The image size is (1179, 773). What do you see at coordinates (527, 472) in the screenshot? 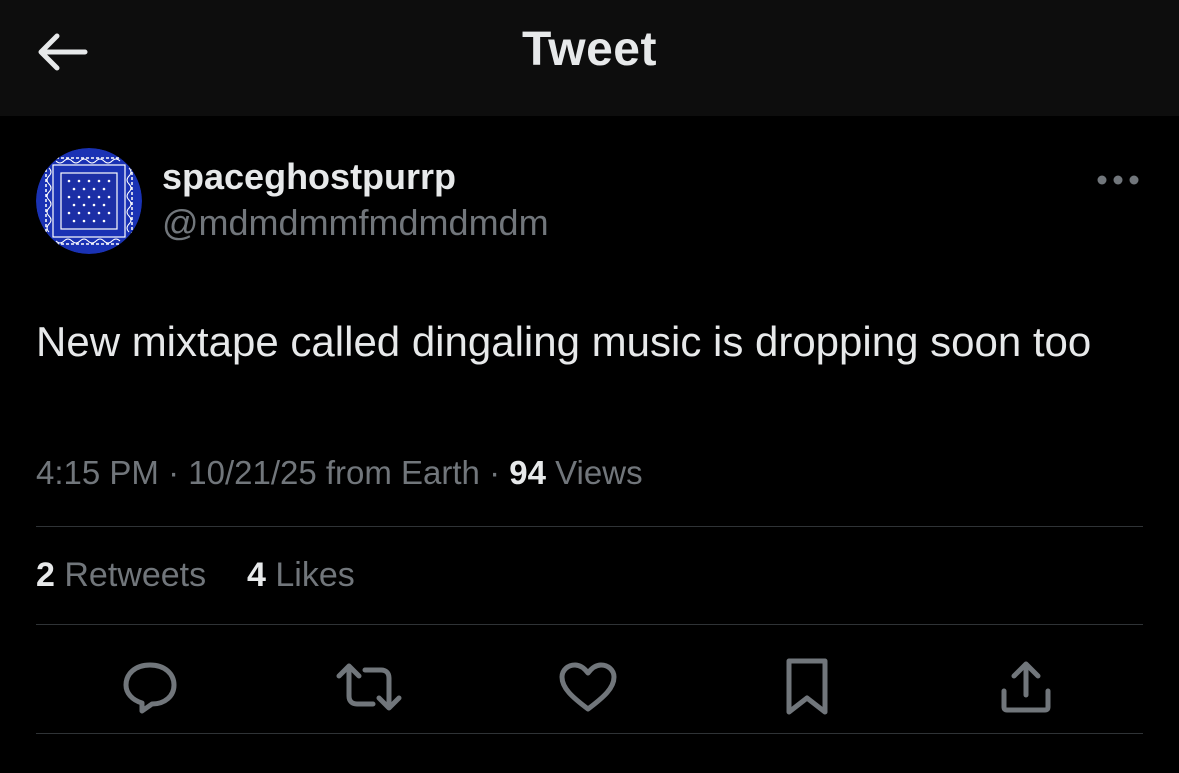
I see `views-count: 94` at bounding box center [527, 472].